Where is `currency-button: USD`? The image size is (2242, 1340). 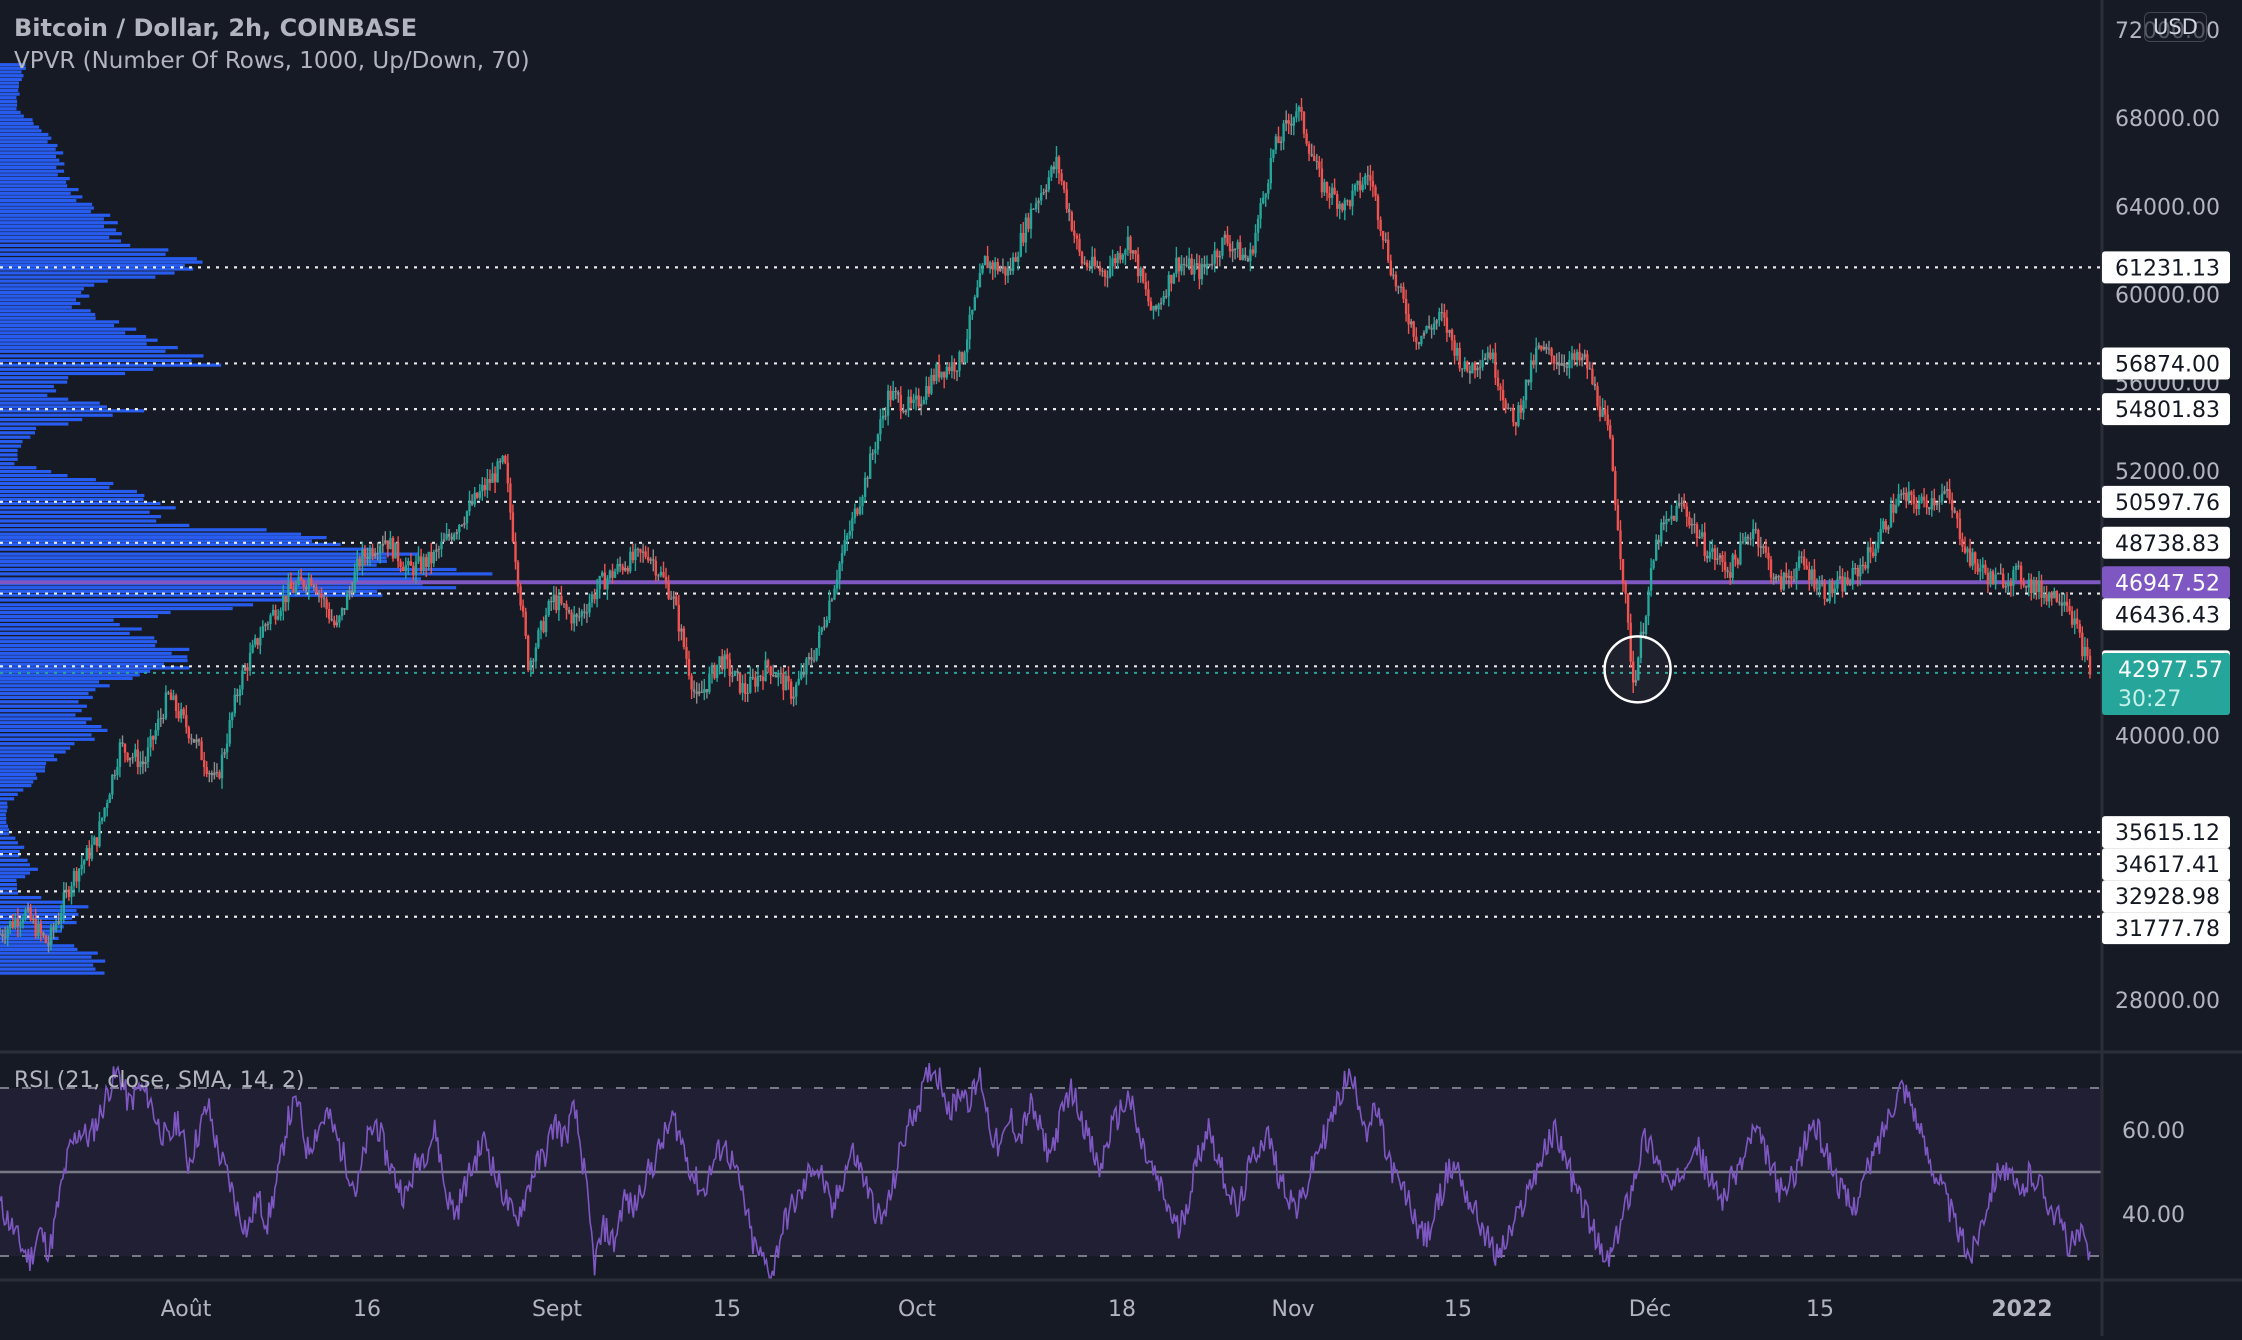
currency-button: USD is located at coordinates (2175, 27).